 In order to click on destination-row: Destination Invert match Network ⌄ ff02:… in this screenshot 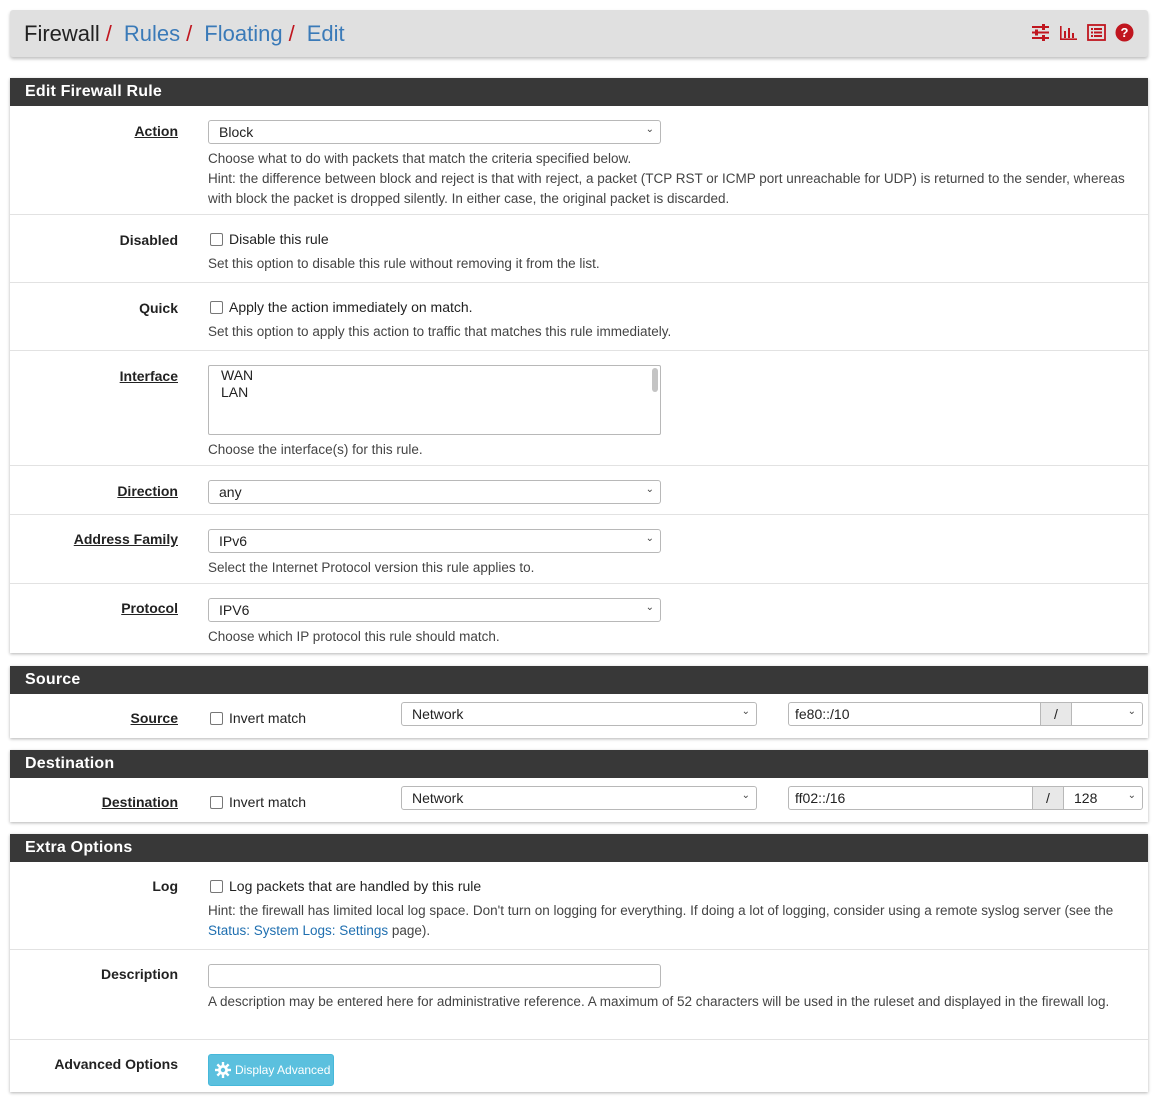, I will do `click(579, 800)`.